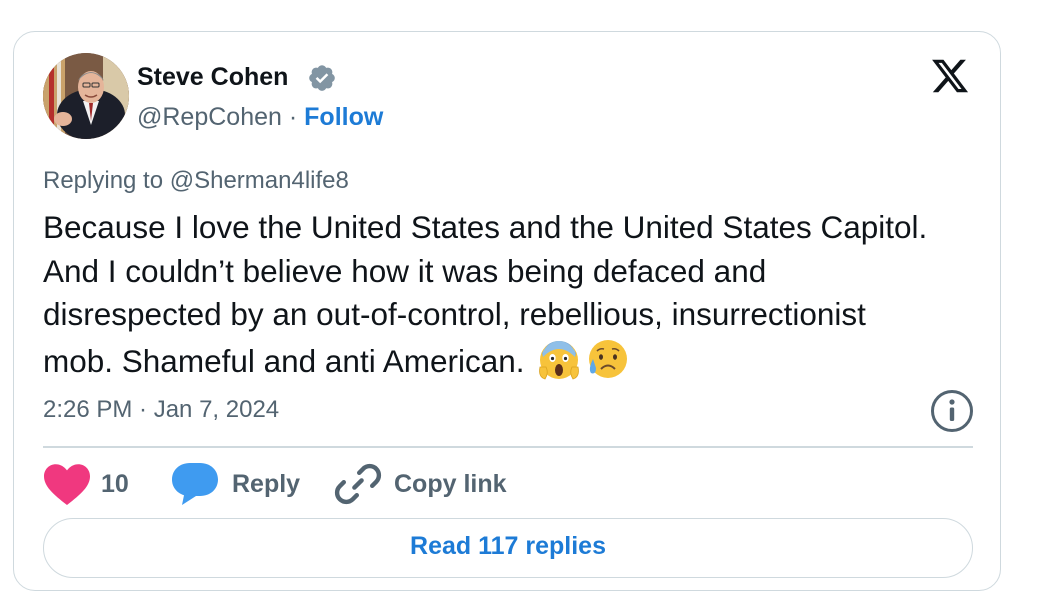 The width and height of the screenshot is (1044, 591). I want to click on read-replies-label: Read 117 replies, so click(508, 546).